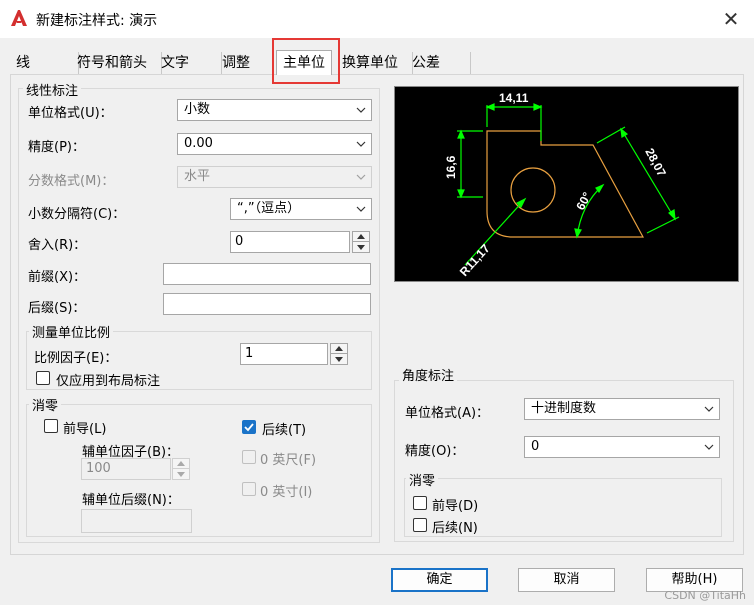 This screenshot has width=754, height=605. I want to click on tab-alternate-units: 换算单位, so click(375, 63).